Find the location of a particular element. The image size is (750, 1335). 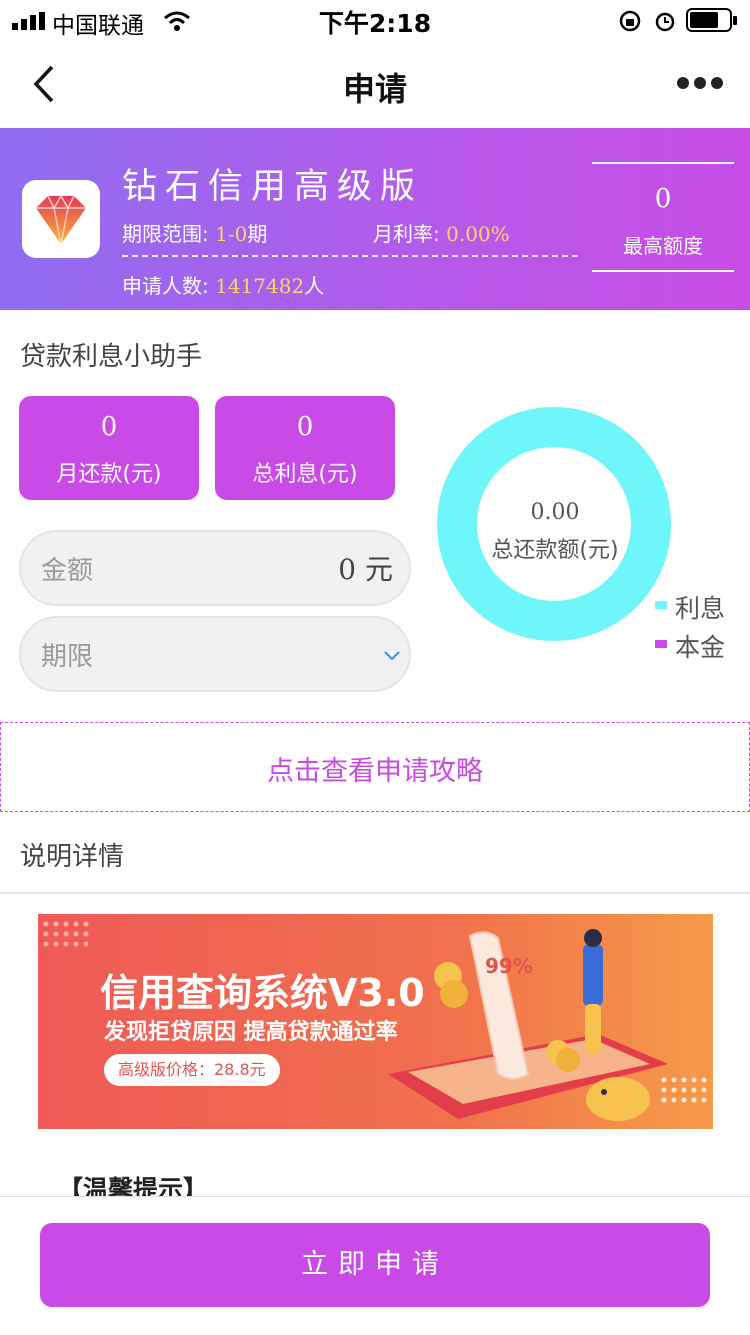

nav-bar: 申请 is located at coordinates (375, 85).